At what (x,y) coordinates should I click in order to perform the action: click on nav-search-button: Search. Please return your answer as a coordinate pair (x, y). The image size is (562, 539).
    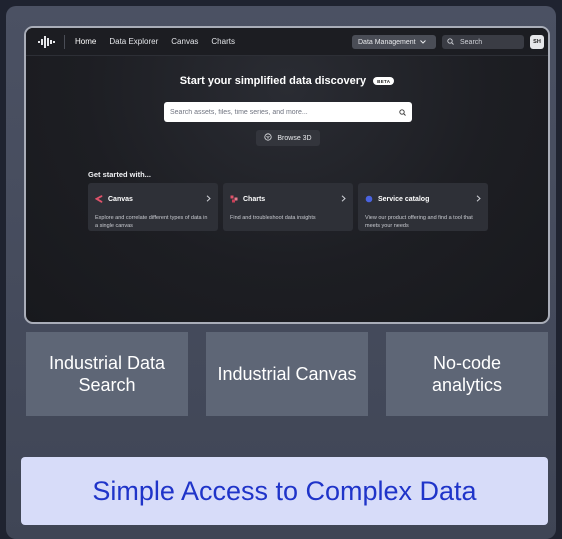
    Looking at the image, I should click on (483, 42).